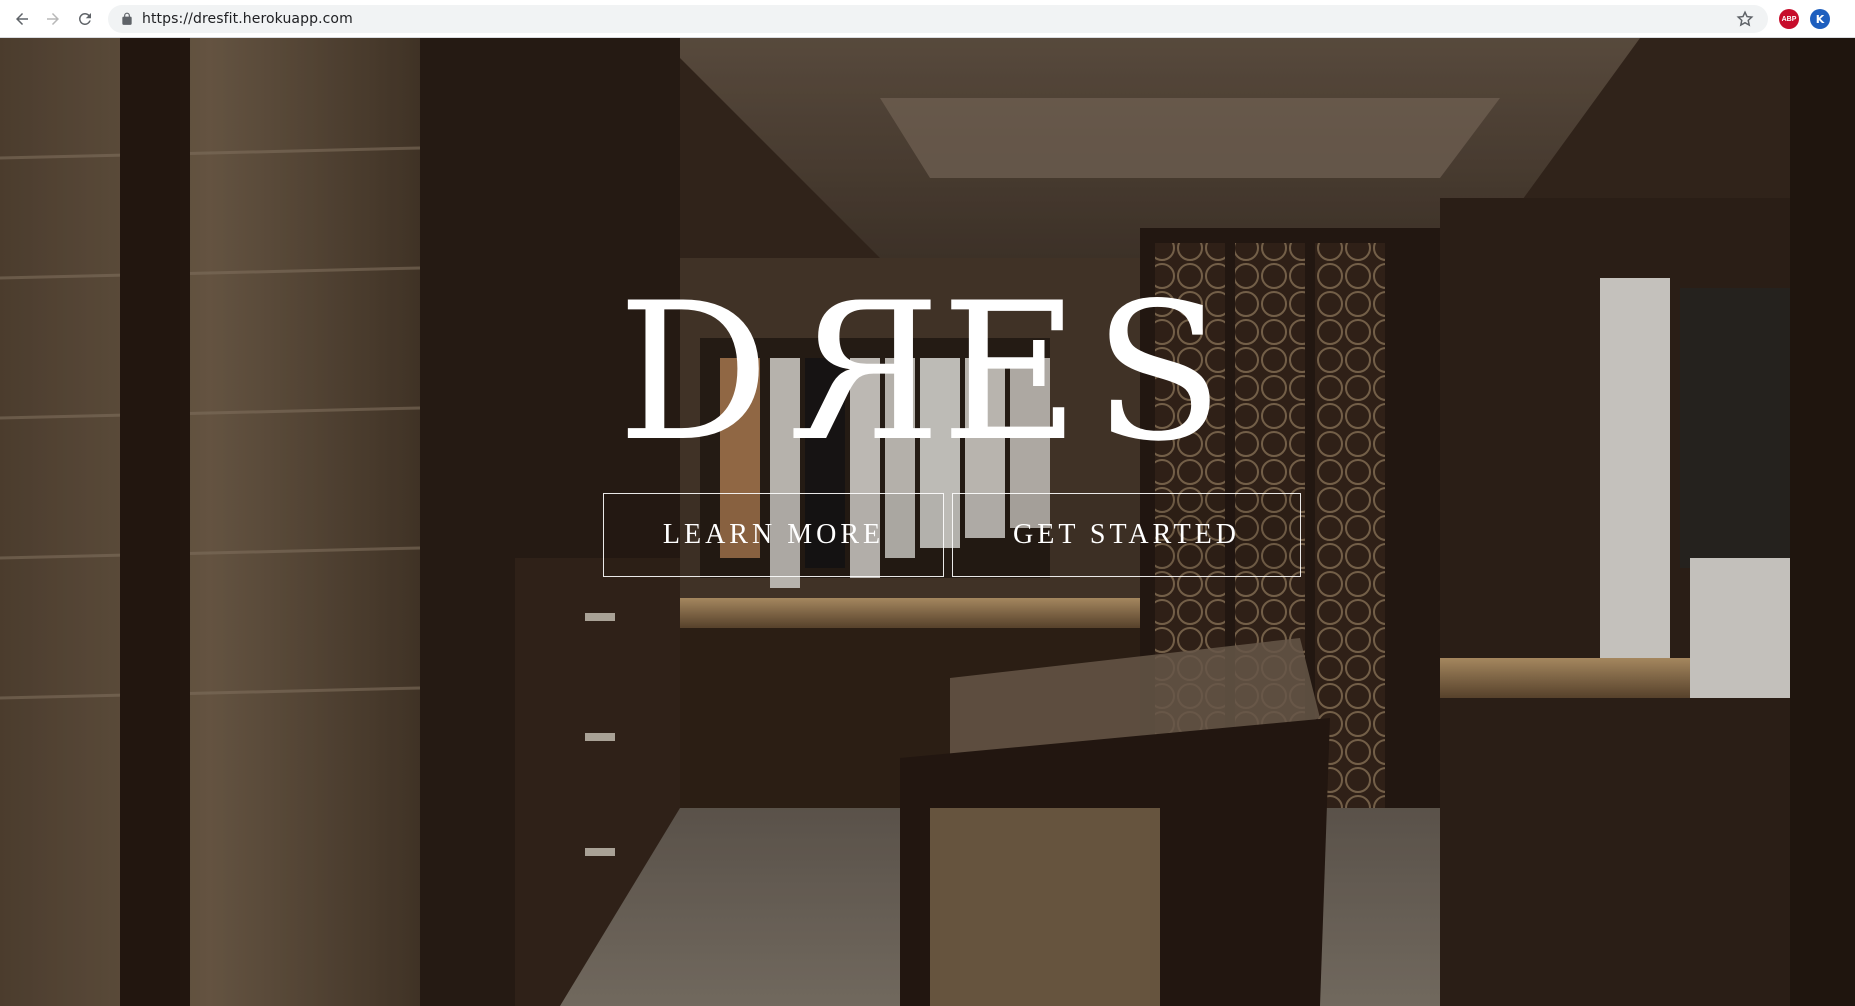 The height and width of the screenshot is (1006, 1855). What do you see at coordinates (773, 535) in the screenshot?
I see `learn-more-button: LEARN MORE` at bounding box center [773, 535].